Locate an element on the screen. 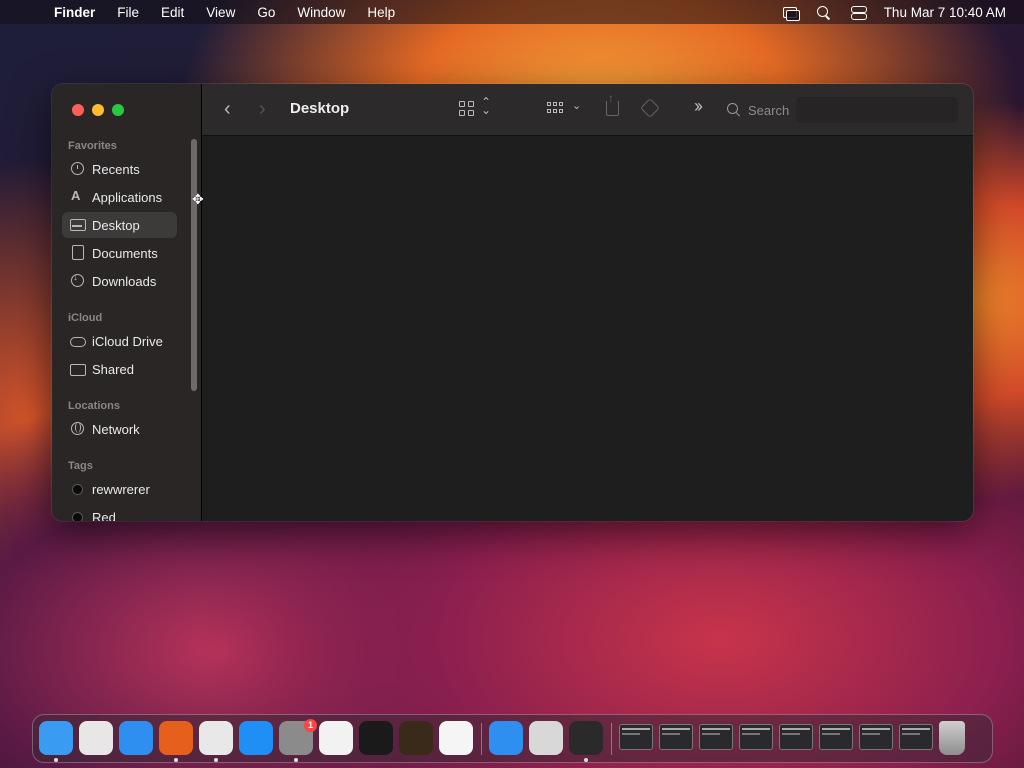 Image resolution: width=1024 pixels, height=768 pixels. sidebar-item-shared: Shared is located at coordinates (119, 369).